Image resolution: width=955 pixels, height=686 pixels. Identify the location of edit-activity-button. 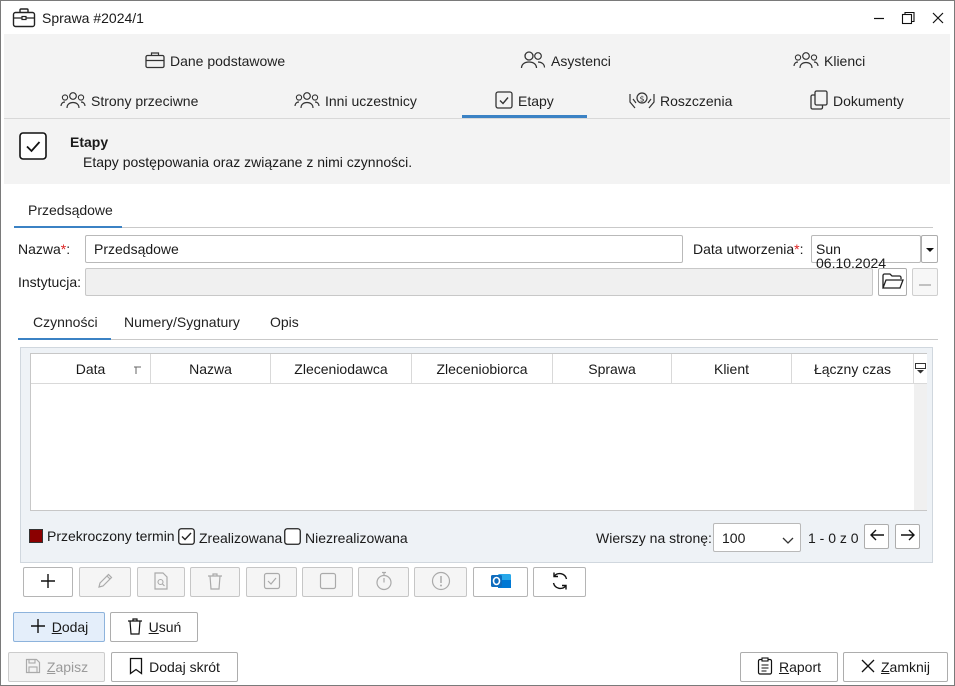
(105, 582).